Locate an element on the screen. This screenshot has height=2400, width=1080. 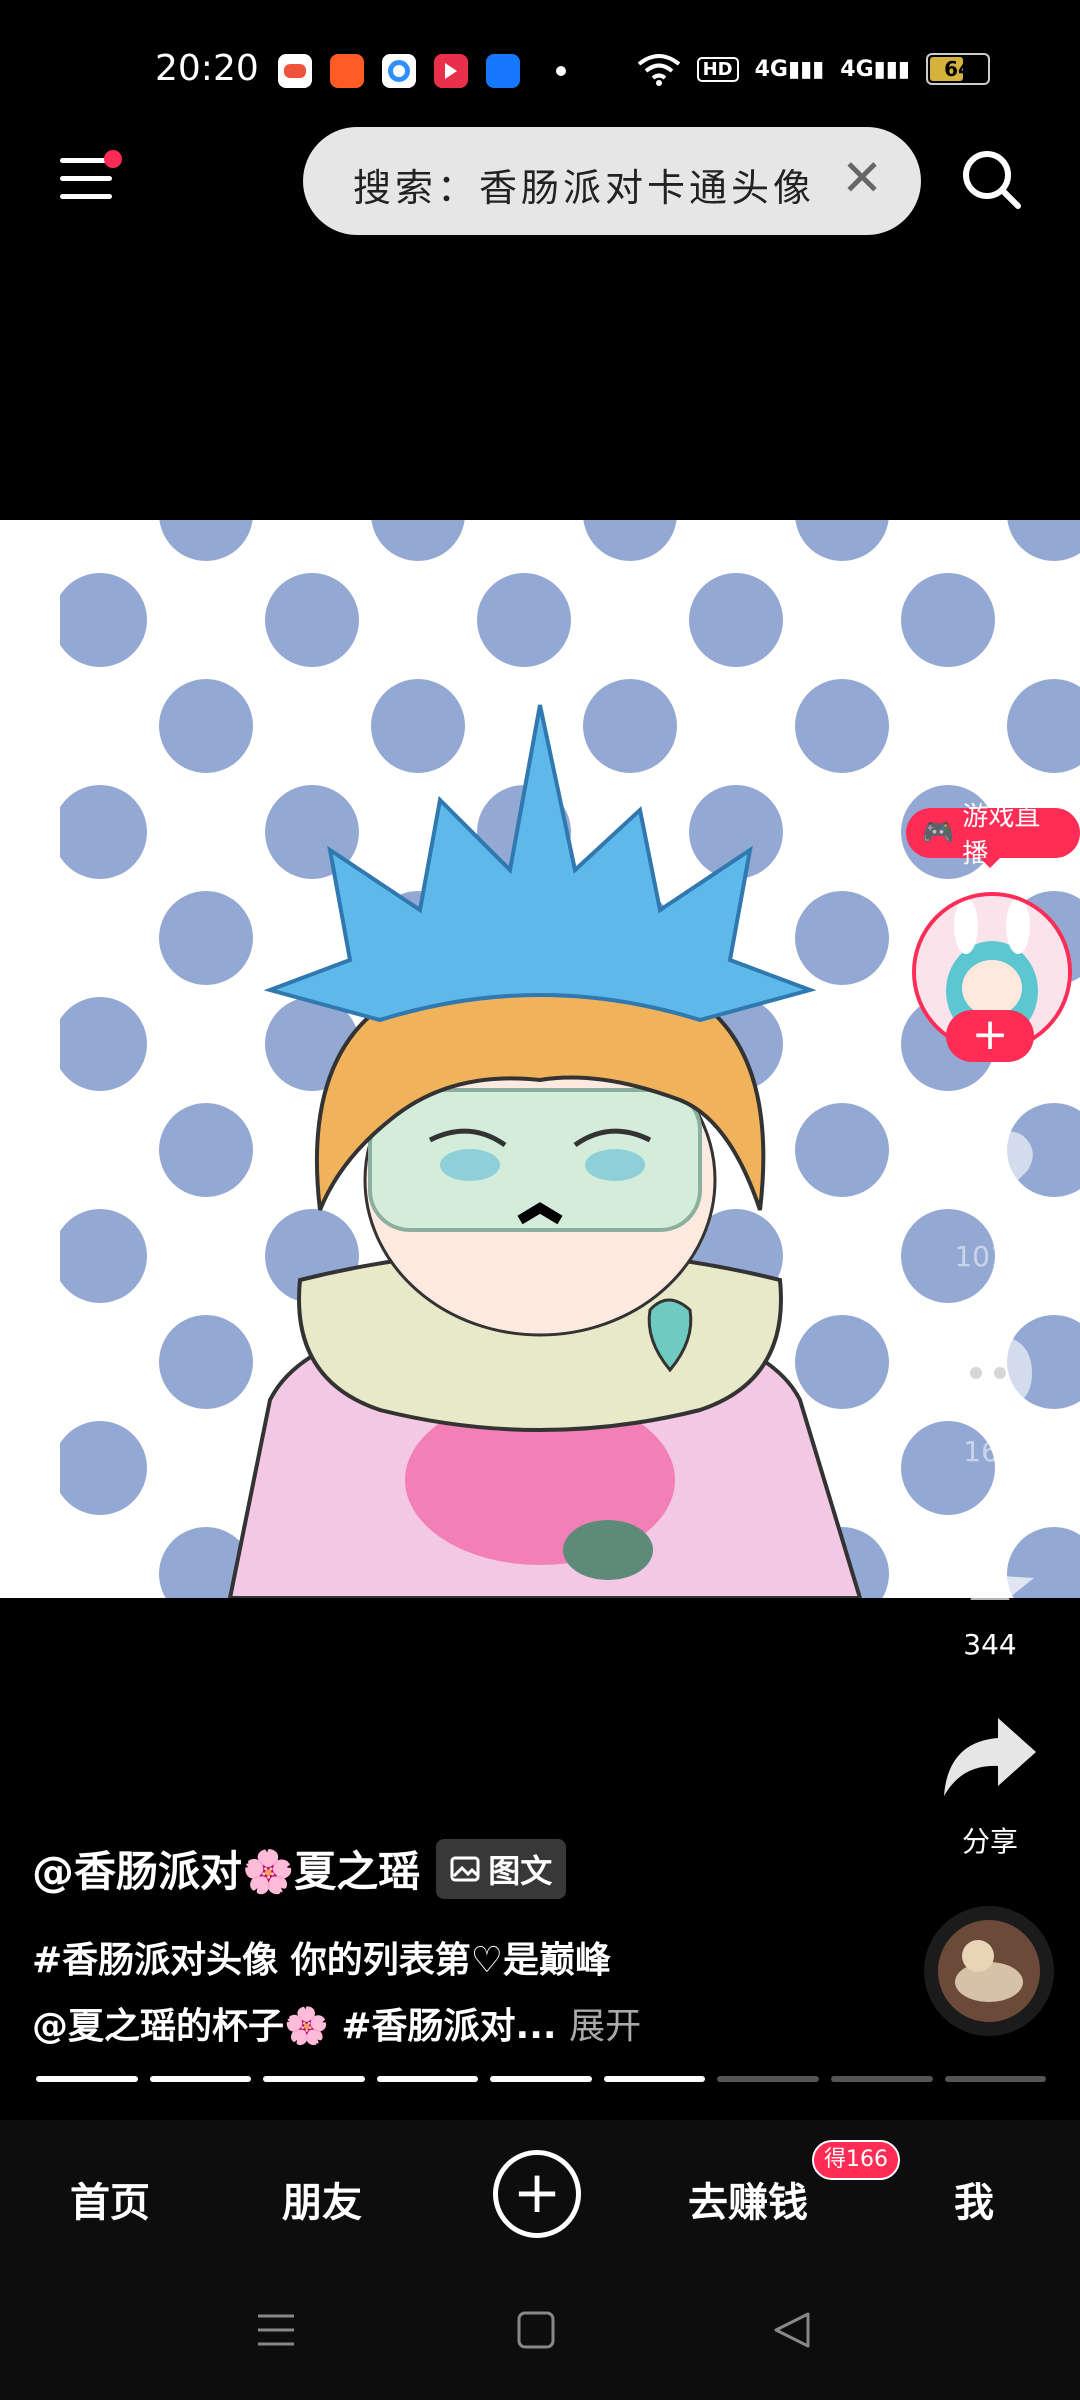
system-nav-bar is located at coordinates (540, 2335).